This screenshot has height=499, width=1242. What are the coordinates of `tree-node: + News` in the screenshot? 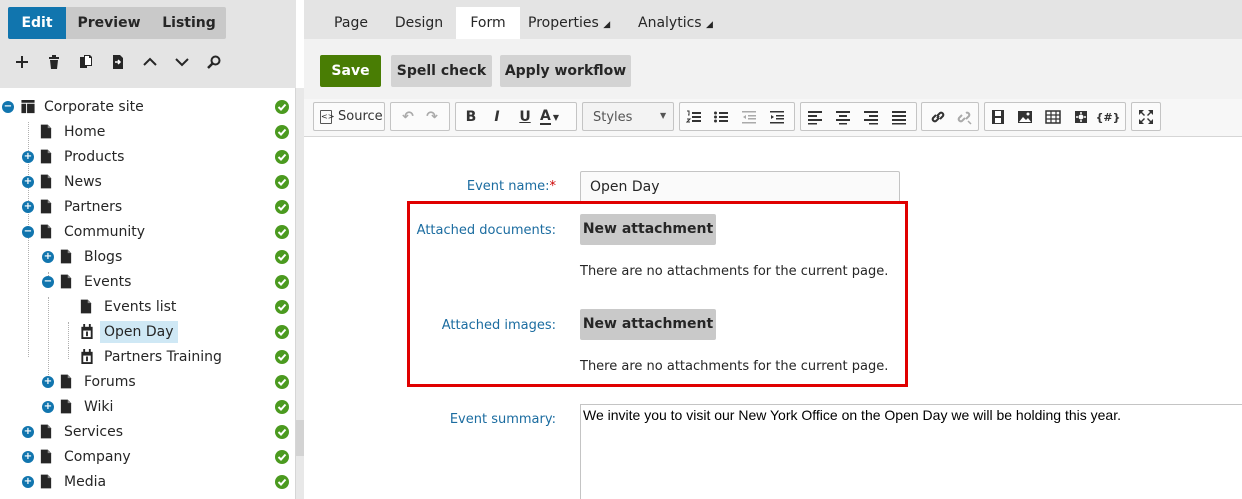 It's located at (148, 182).